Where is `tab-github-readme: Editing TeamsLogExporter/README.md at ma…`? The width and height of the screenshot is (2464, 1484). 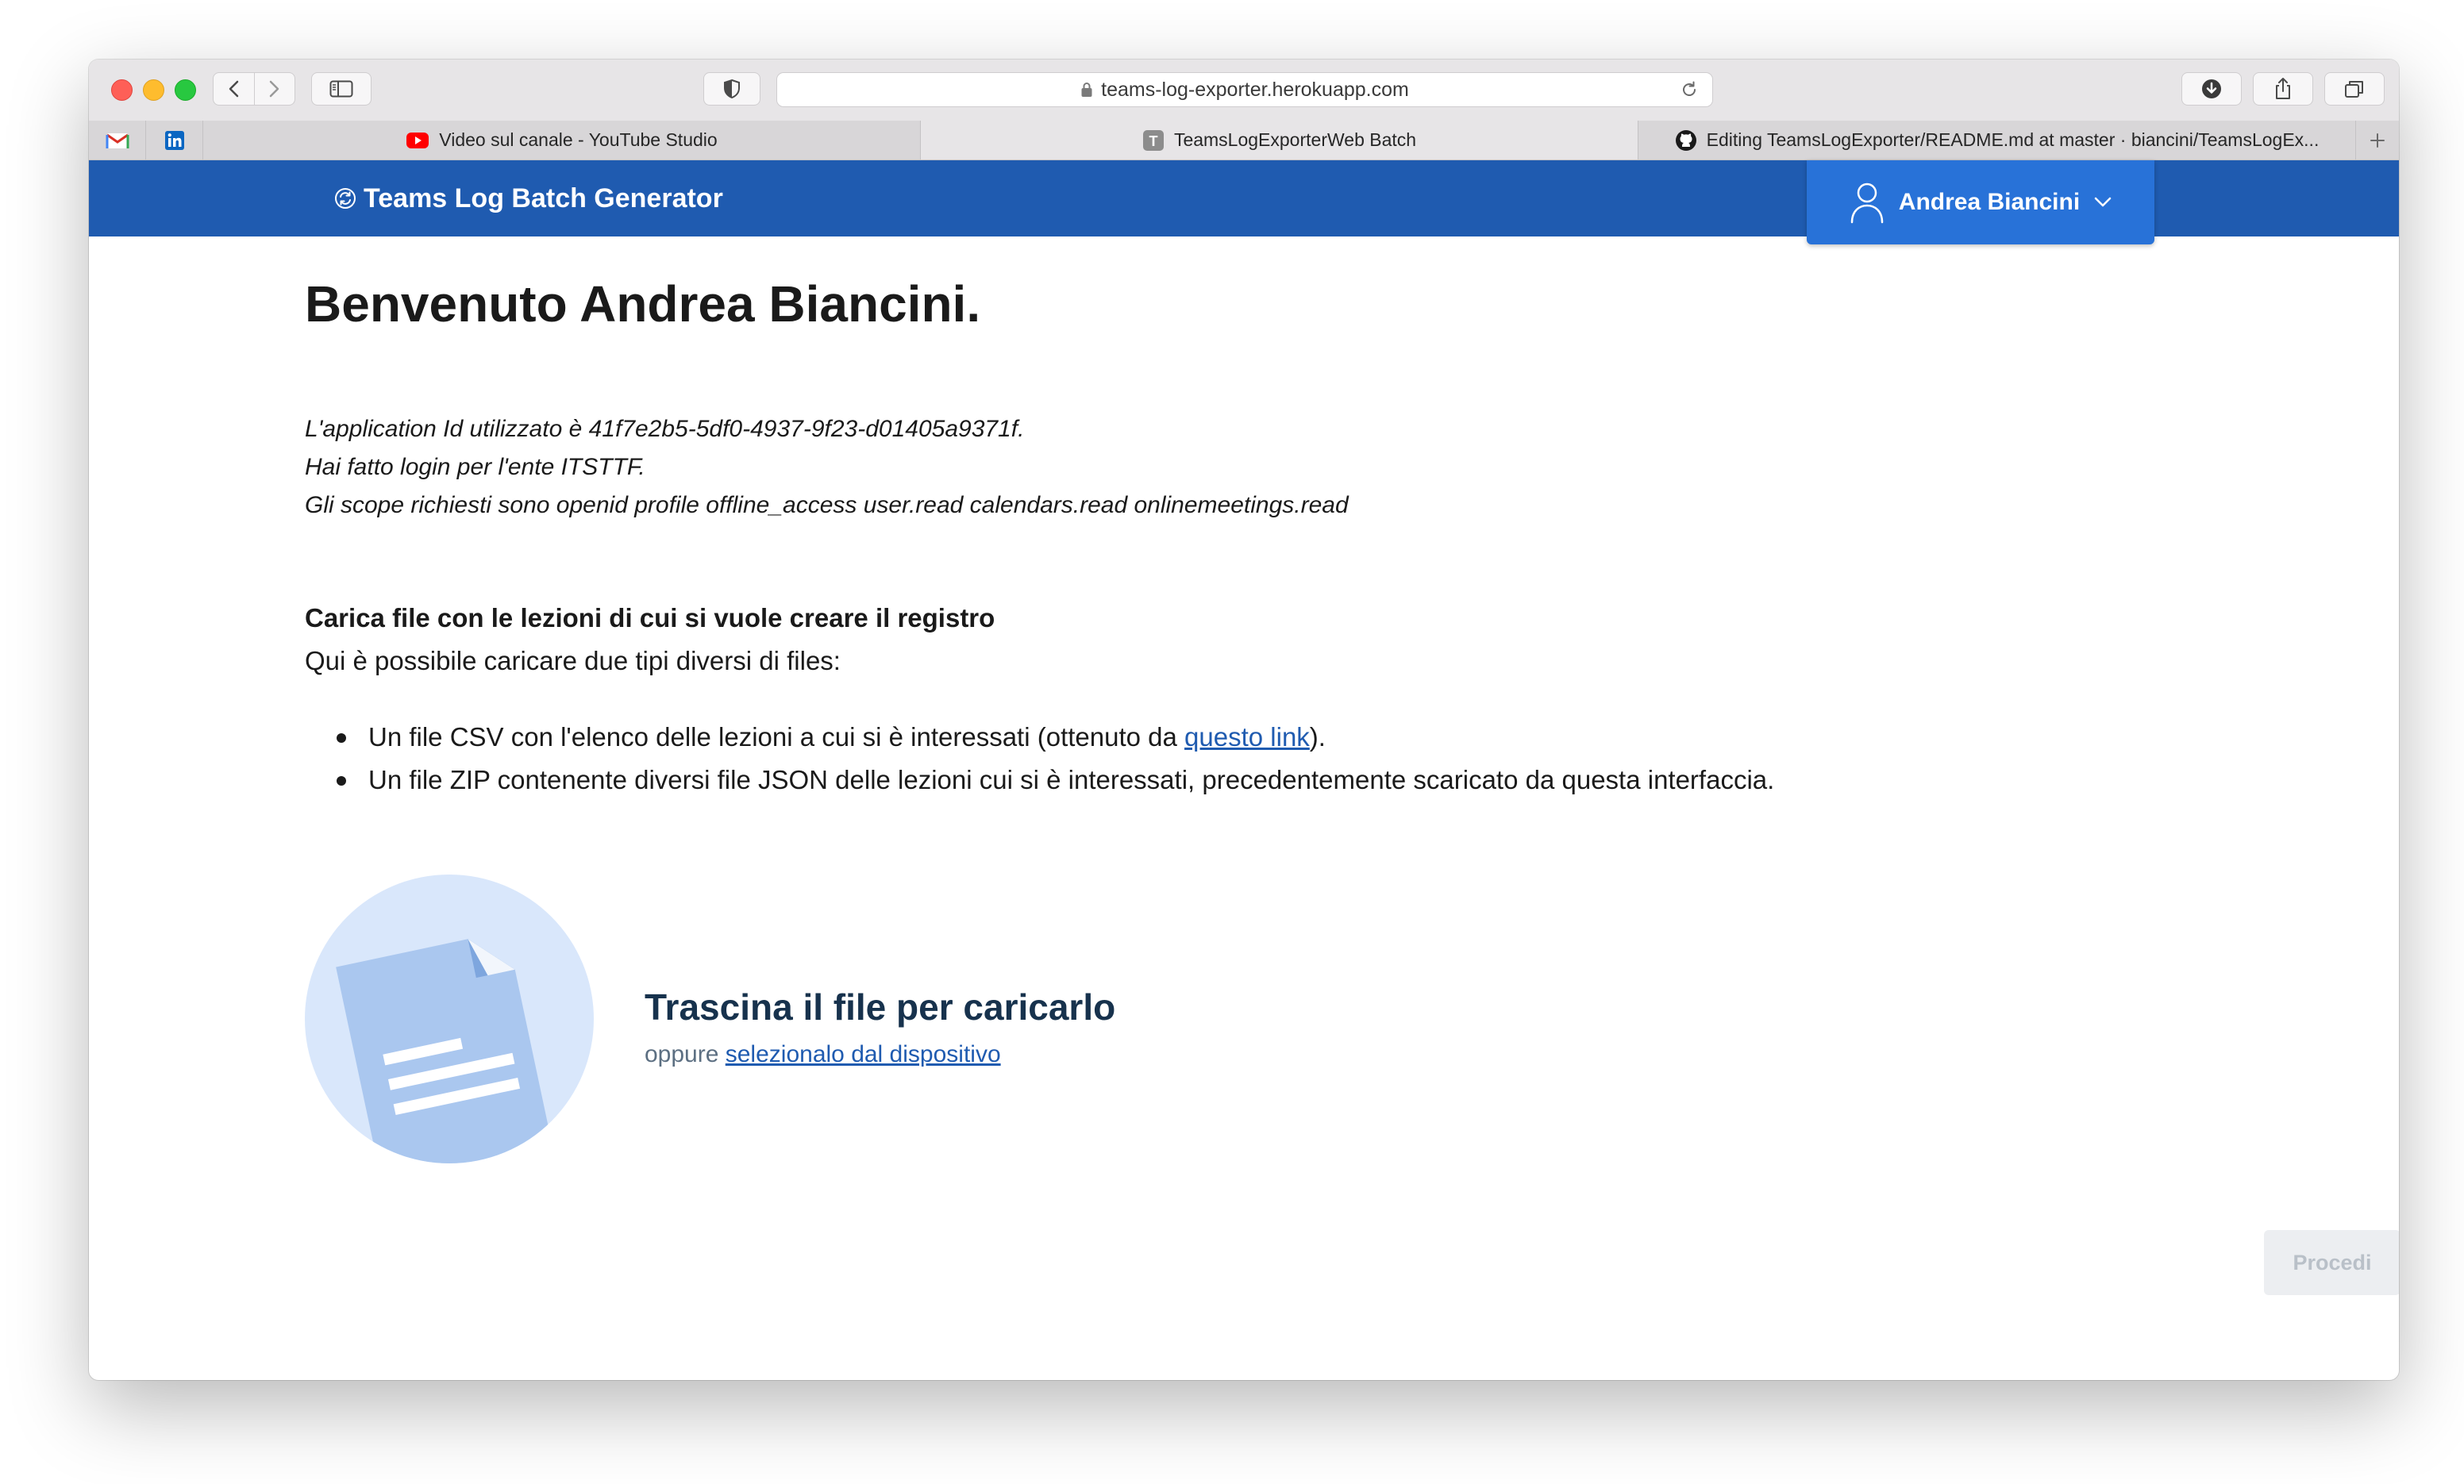 tab-github-readme: Editing TeamsLogExporter/README.md at ma… is located at coordinates (1997, 140).